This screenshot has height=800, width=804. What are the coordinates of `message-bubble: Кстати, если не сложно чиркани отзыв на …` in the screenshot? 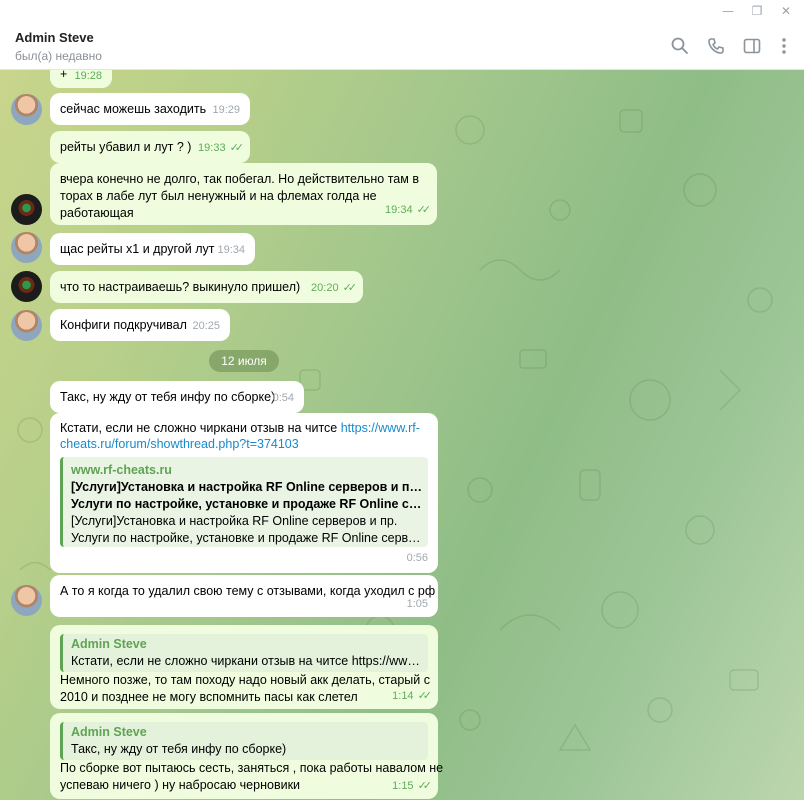 It's located at (244, 493).